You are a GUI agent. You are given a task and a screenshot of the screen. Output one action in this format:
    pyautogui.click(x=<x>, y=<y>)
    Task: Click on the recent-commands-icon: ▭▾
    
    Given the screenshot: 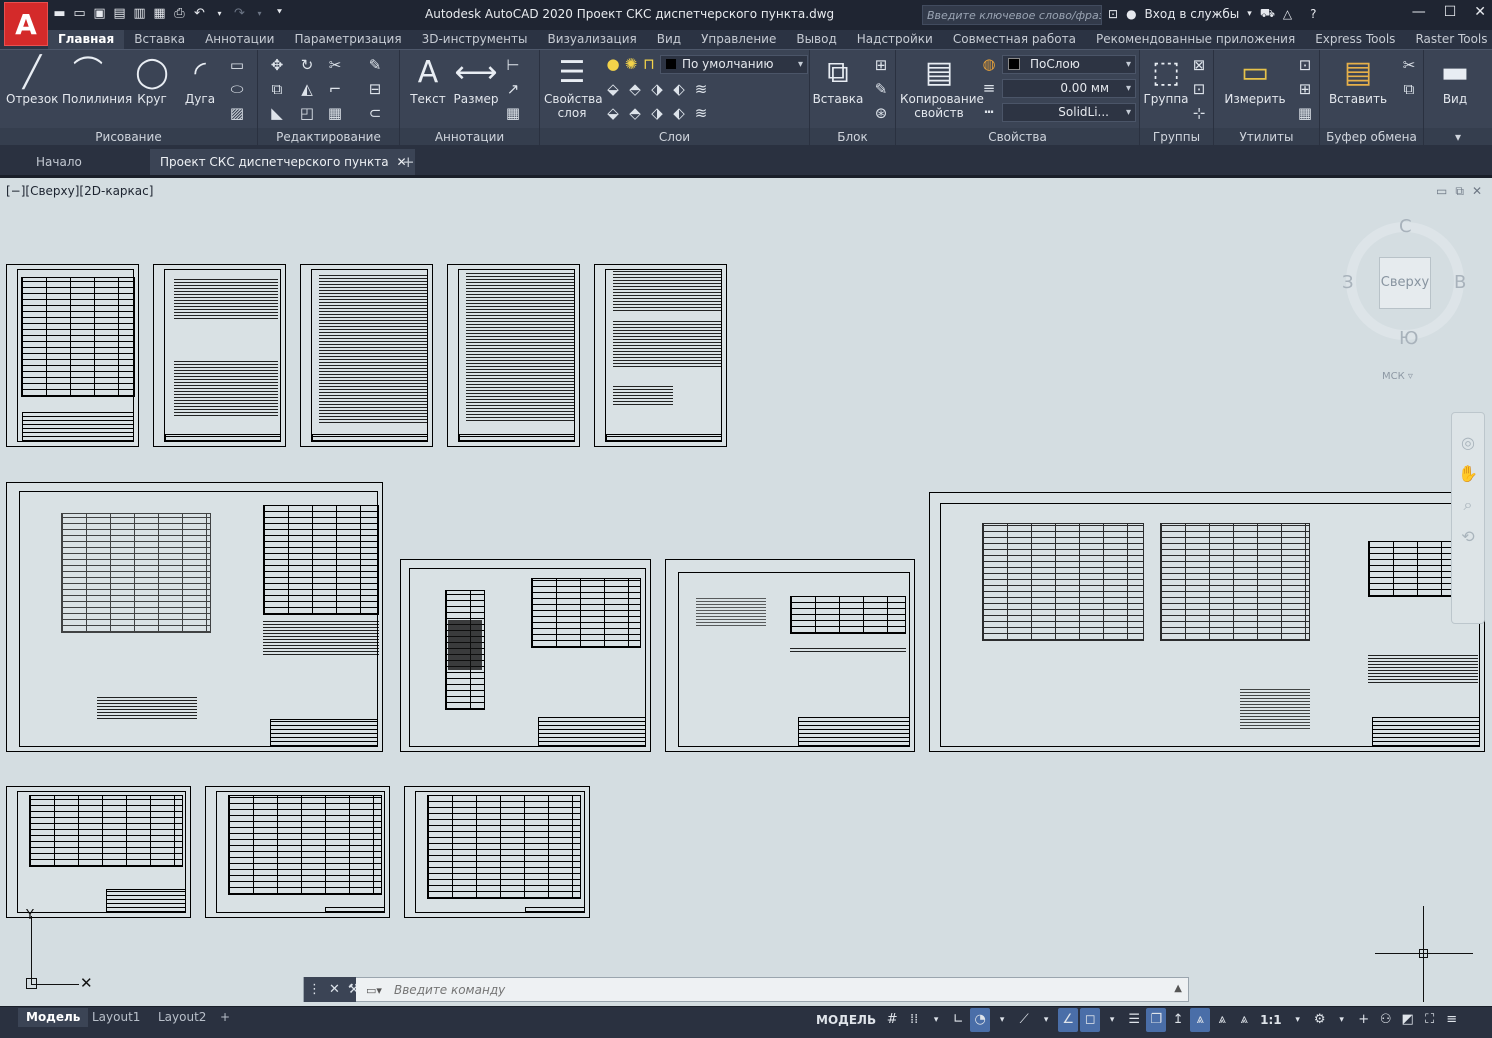 What is the action you would take?
    pyautogui.click(x=374, y=990)
    